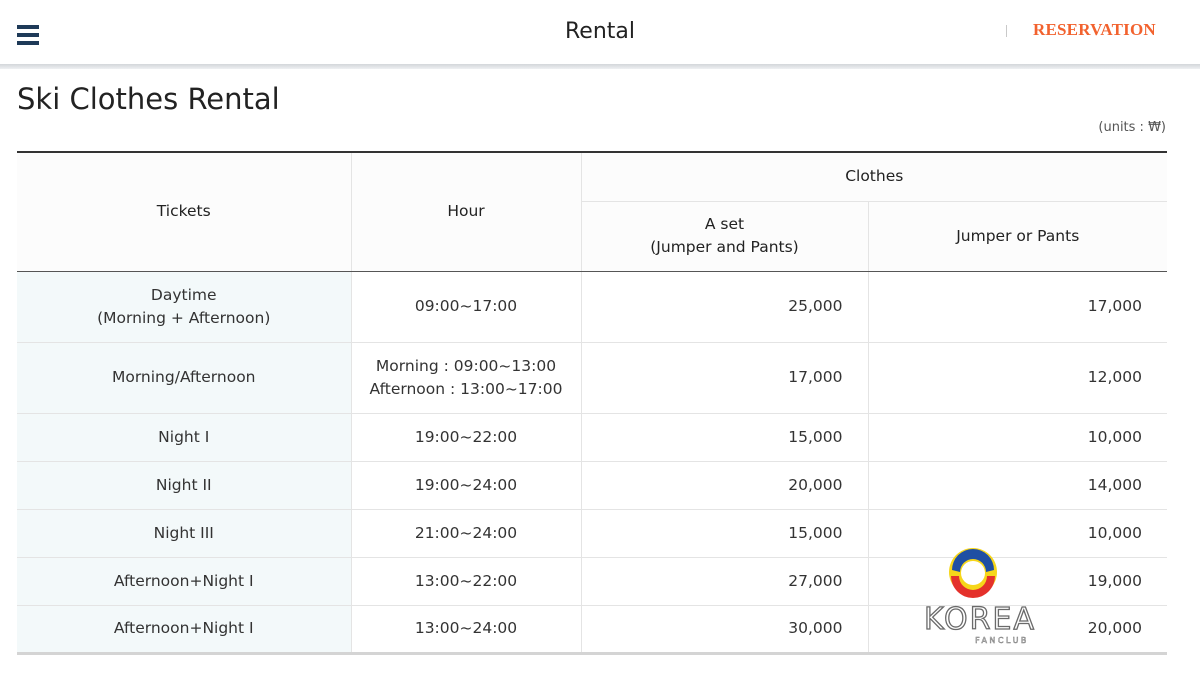 The width and height of the screenshot is (1200, 678). I want to click on header-tickets: Tickets, so click(184, 211).